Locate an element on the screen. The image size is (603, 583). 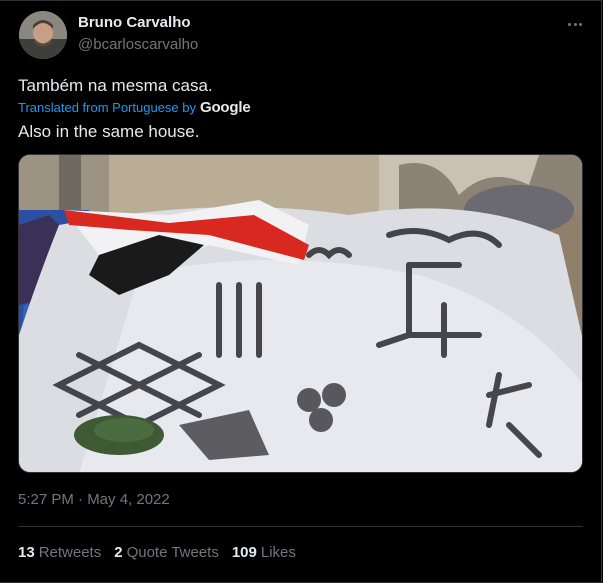
divider-top is located at coordinates (300, 526).